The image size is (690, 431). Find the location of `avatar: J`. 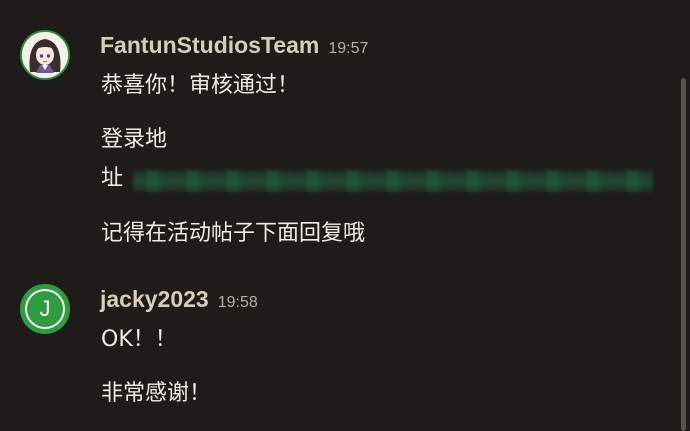

avatar: J is located at coordinates (45, 309).